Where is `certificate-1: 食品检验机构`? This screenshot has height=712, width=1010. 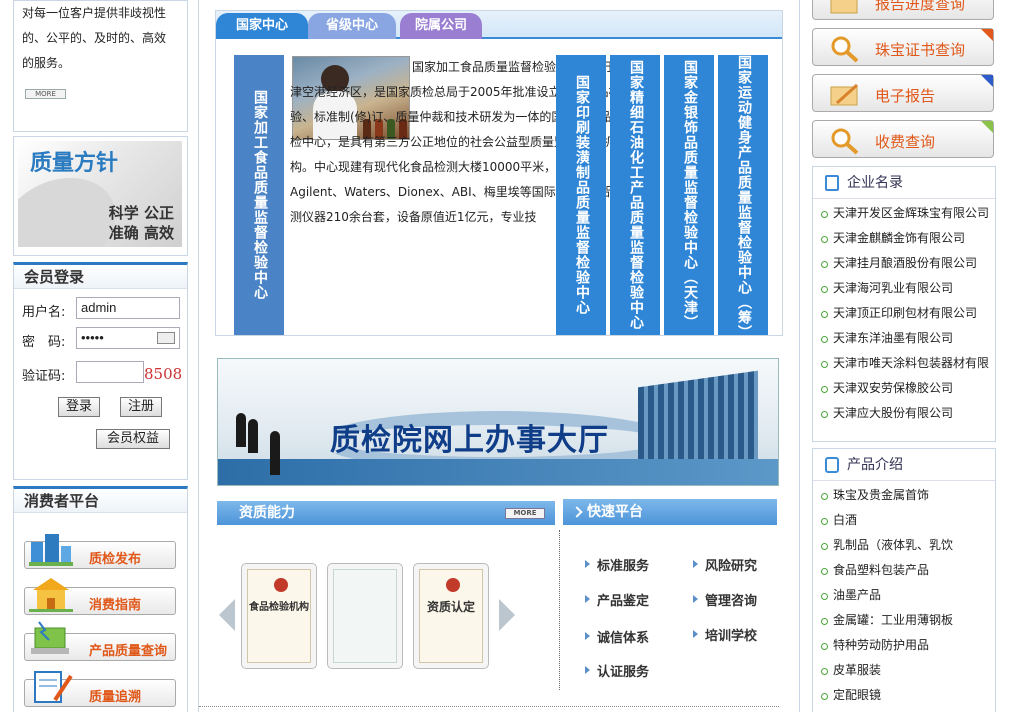 certificate-1: 食品检验机构 is located at coordinates (279, 616).